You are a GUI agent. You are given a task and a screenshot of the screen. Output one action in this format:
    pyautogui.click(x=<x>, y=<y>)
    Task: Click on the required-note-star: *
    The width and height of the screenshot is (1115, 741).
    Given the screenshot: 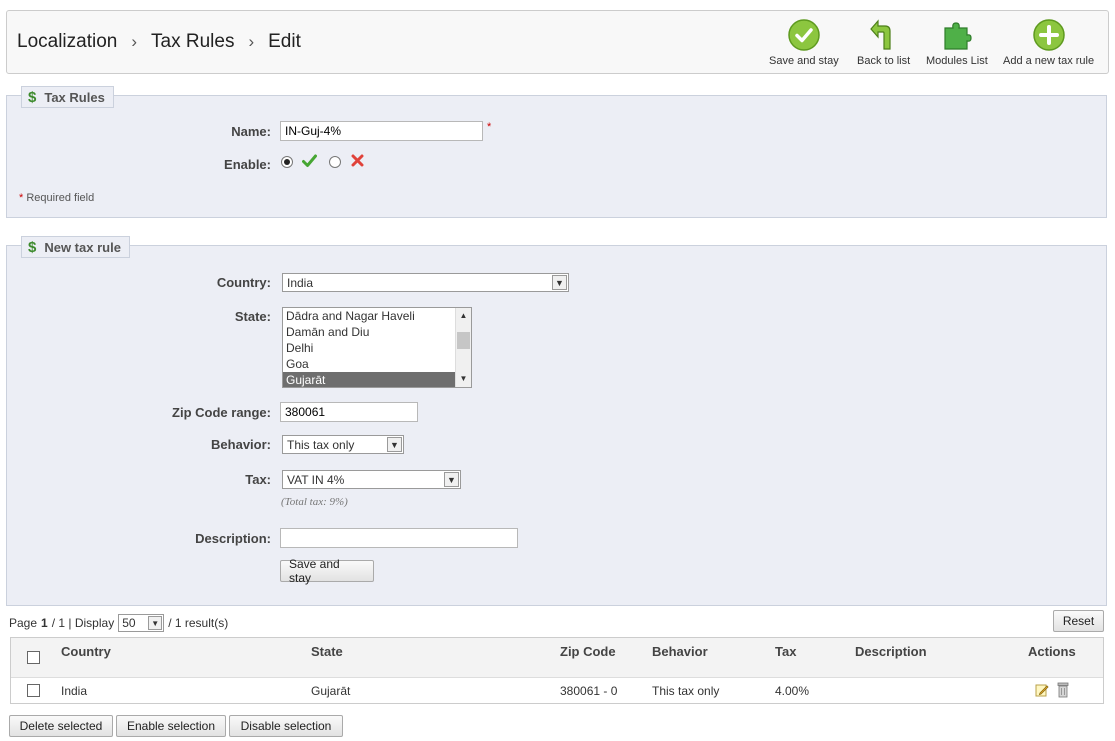 What is the action you would take?
    pyautogui.click(x=21, y=198)
    